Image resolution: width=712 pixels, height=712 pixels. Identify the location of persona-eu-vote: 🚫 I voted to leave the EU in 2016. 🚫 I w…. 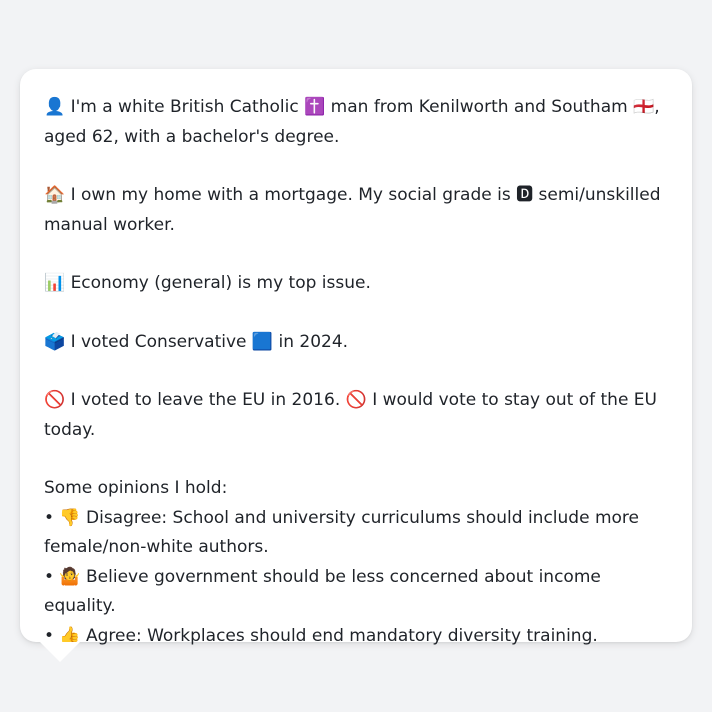
(350, 415).